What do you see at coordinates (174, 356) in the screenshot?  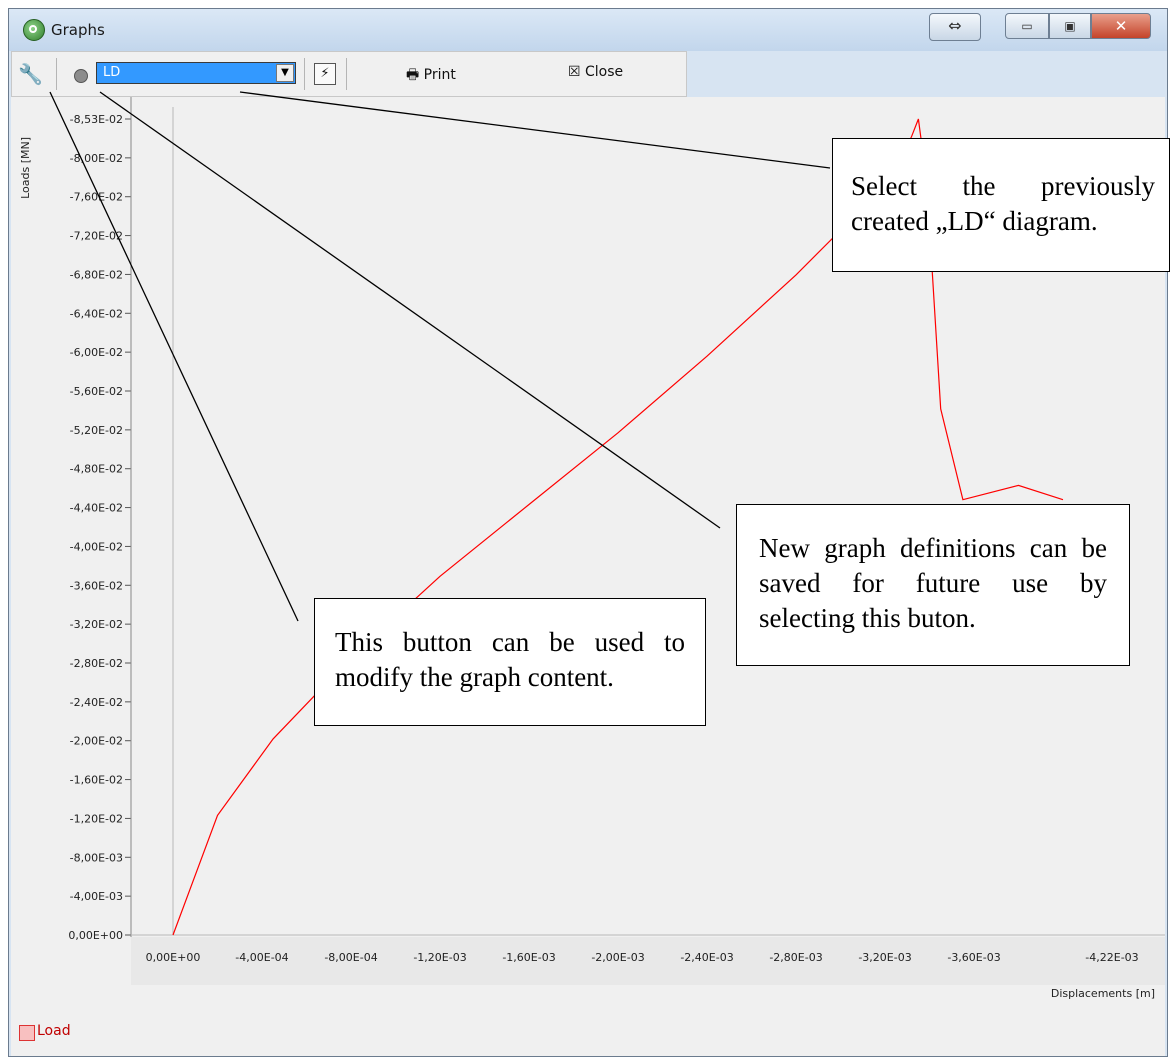 I see `leader-line-modify` at bounding box center [174, 356].